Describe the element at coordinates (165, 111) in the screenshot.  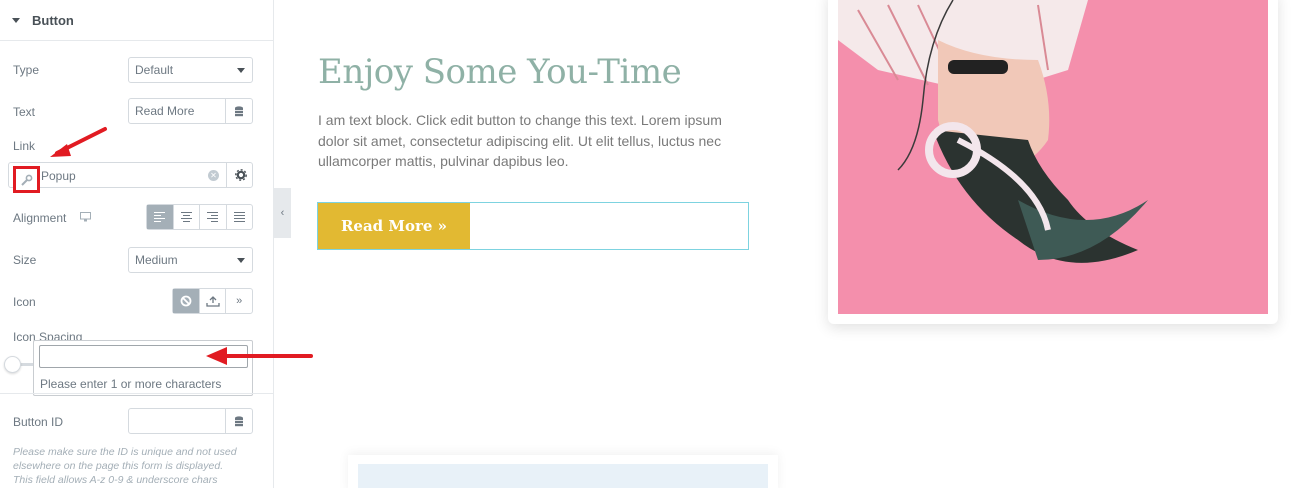
I see `text-input-value: Read More` at that location.